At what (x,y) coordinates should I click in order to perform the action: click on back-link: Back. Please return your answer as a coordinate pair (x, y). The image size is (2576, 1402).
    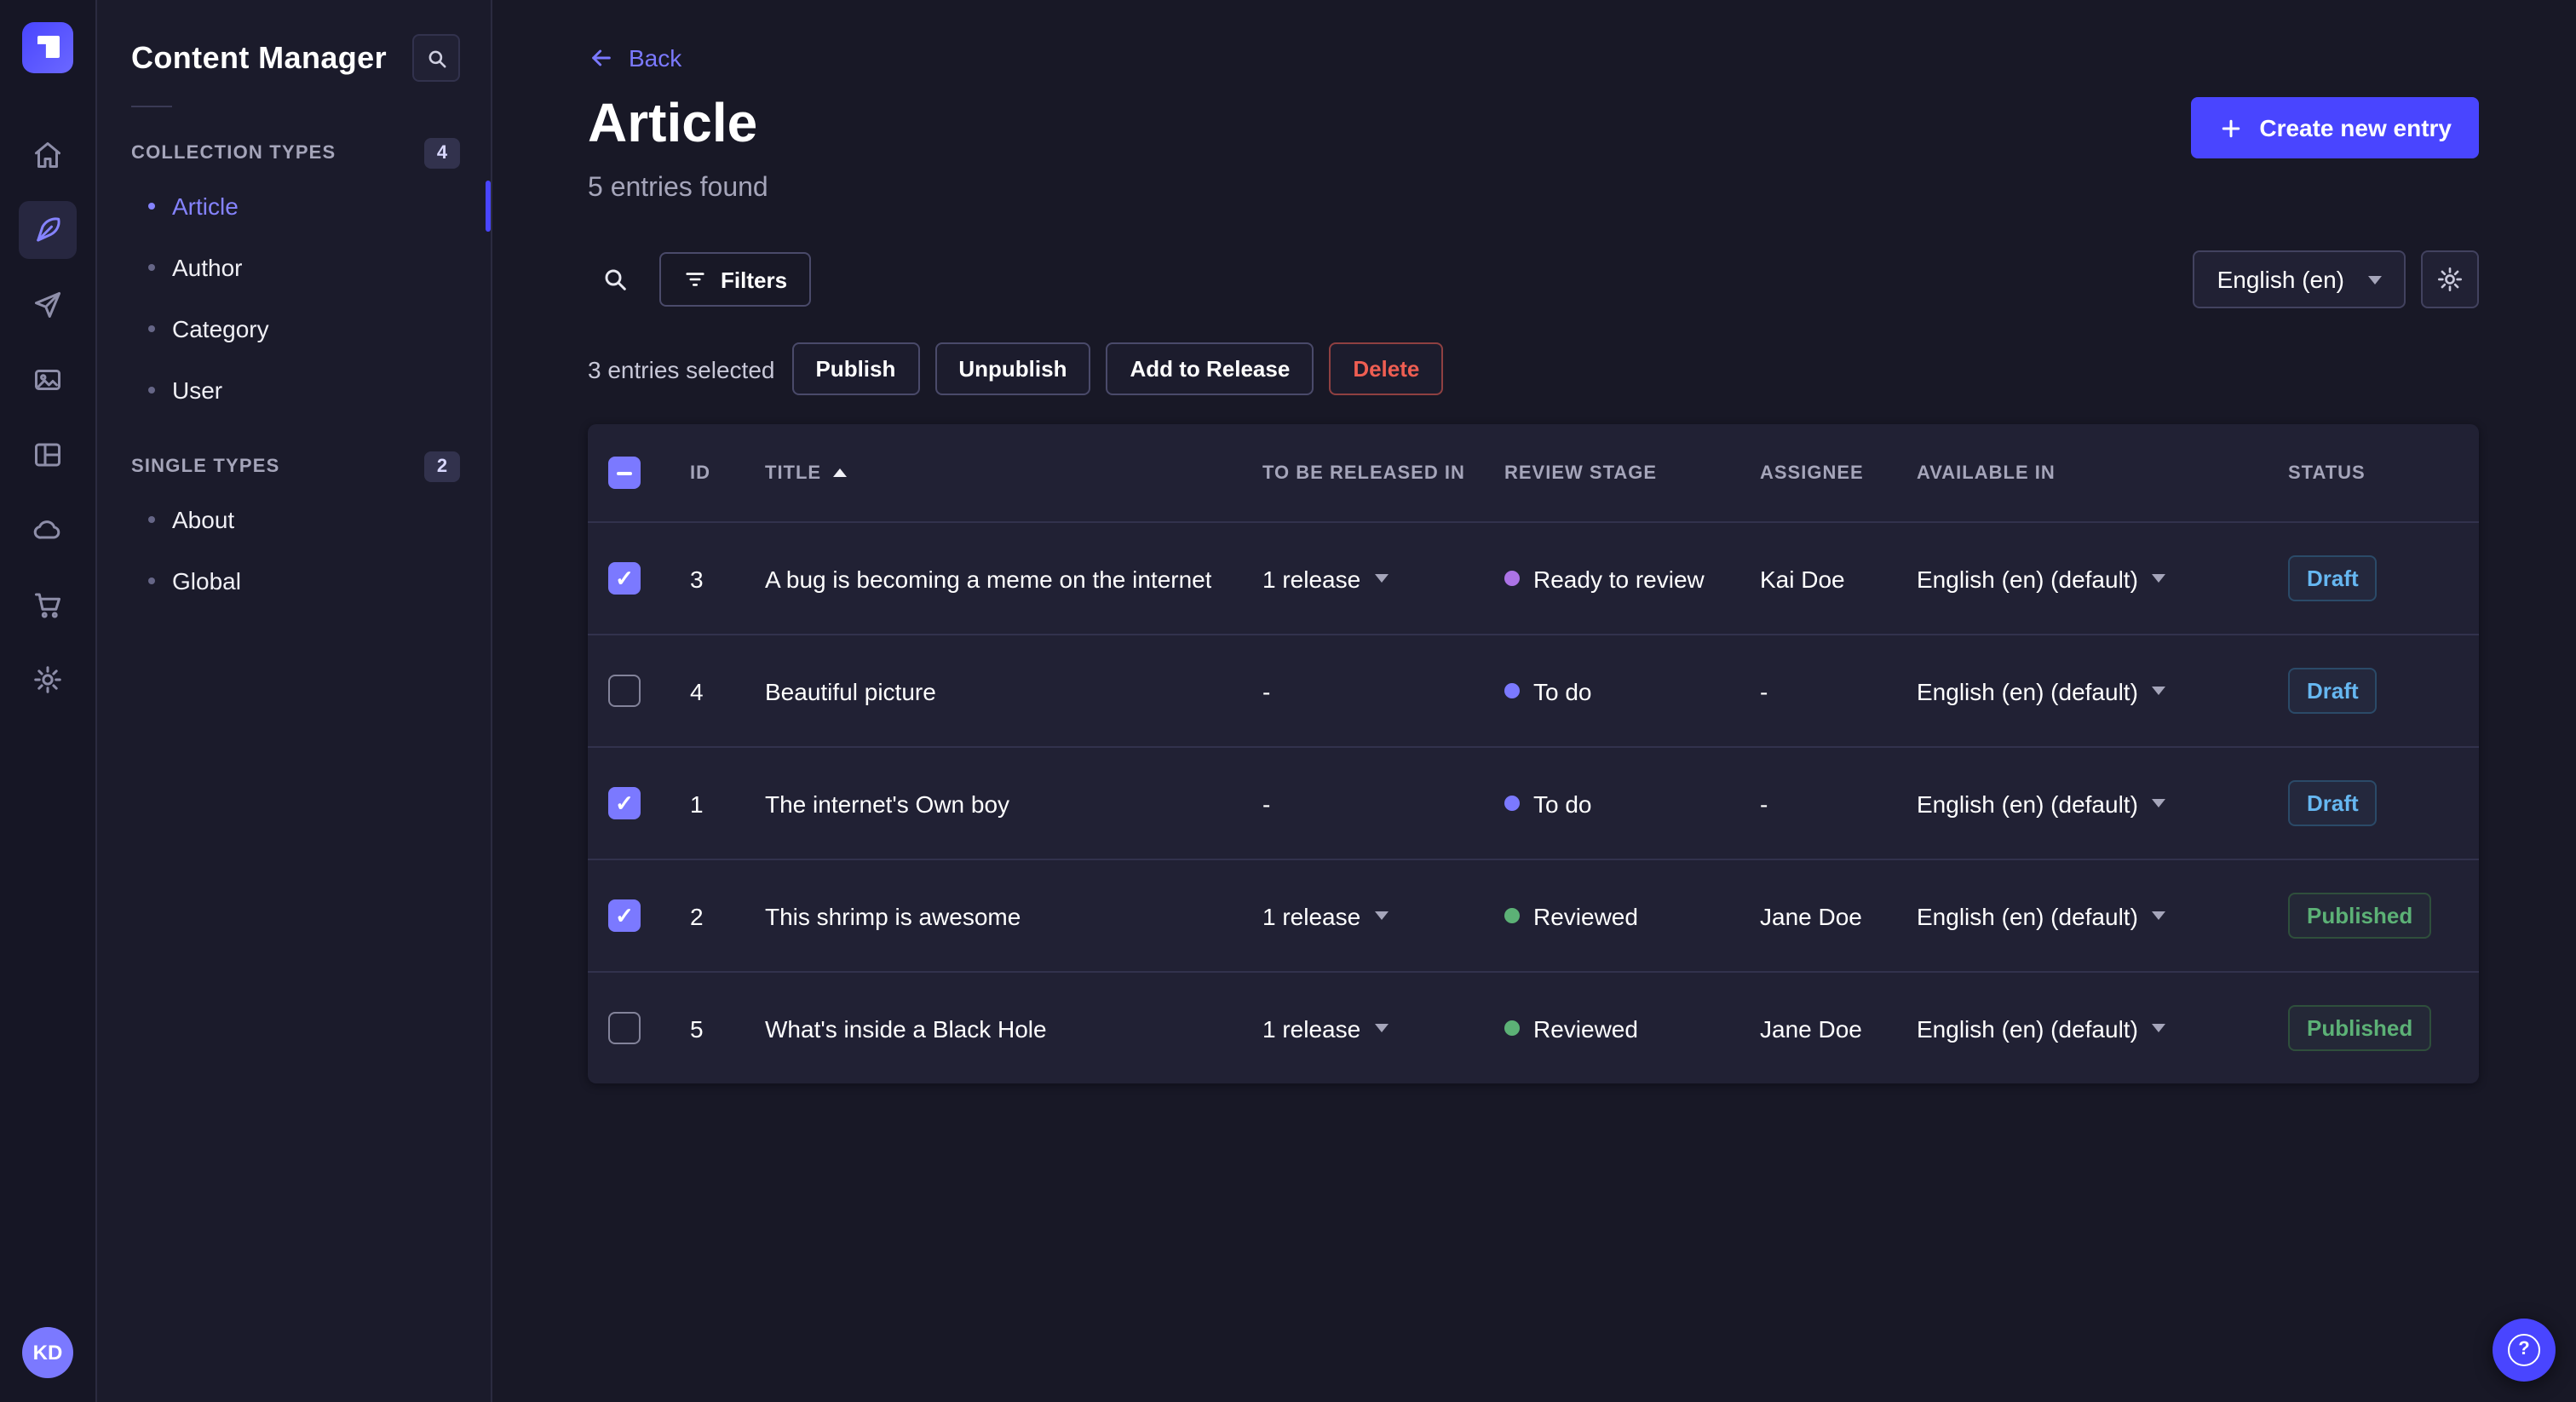
    Looking at the image, I should click on (635, 58).